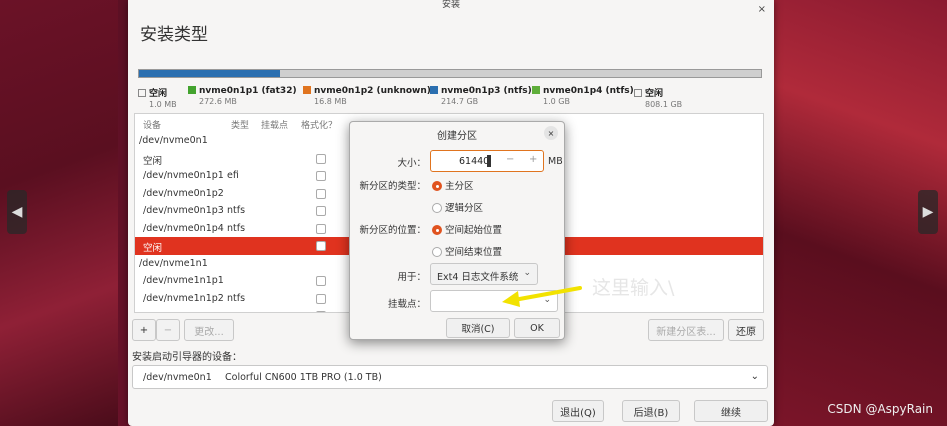  What do you see at coordinates (240, 124) in the screenshot?
I see `header-type: 类型` at bounding box center [240, 124].